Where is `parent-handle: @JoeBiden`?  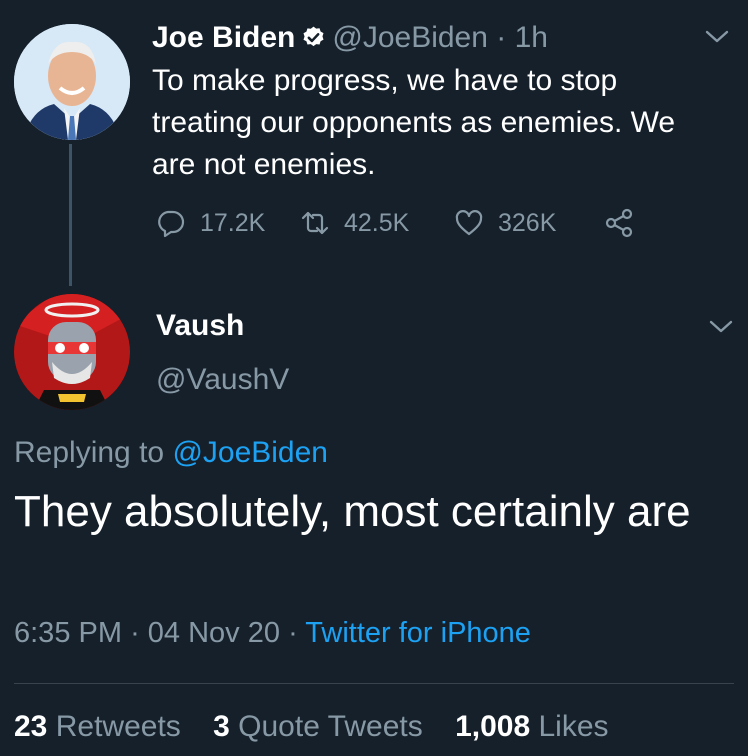 parent-handle: @JoeBiden is located at coordinates (410, 37).